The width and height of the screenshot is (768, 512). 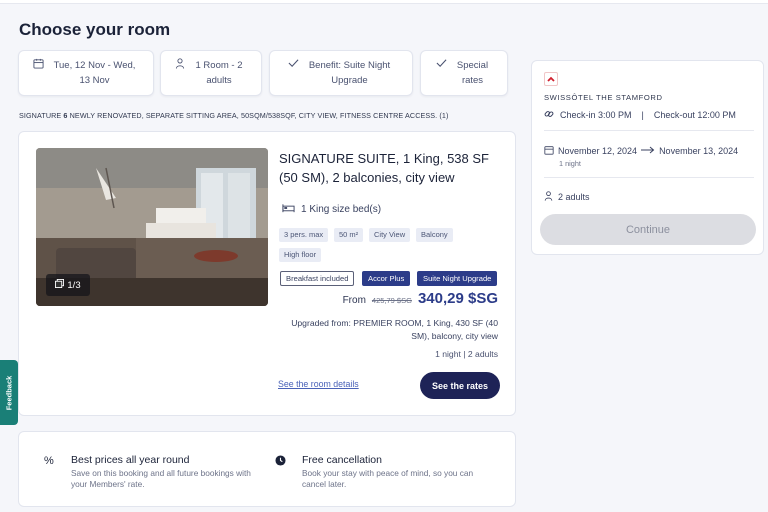 I want to click on feedback-tab: Feedback, so click(x=9, y=392).